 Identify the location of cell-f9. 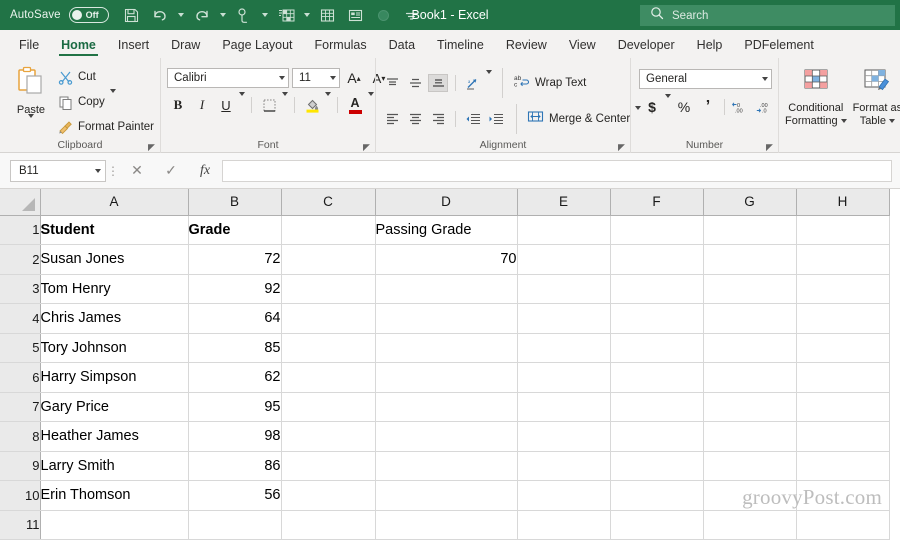
(657, 466).